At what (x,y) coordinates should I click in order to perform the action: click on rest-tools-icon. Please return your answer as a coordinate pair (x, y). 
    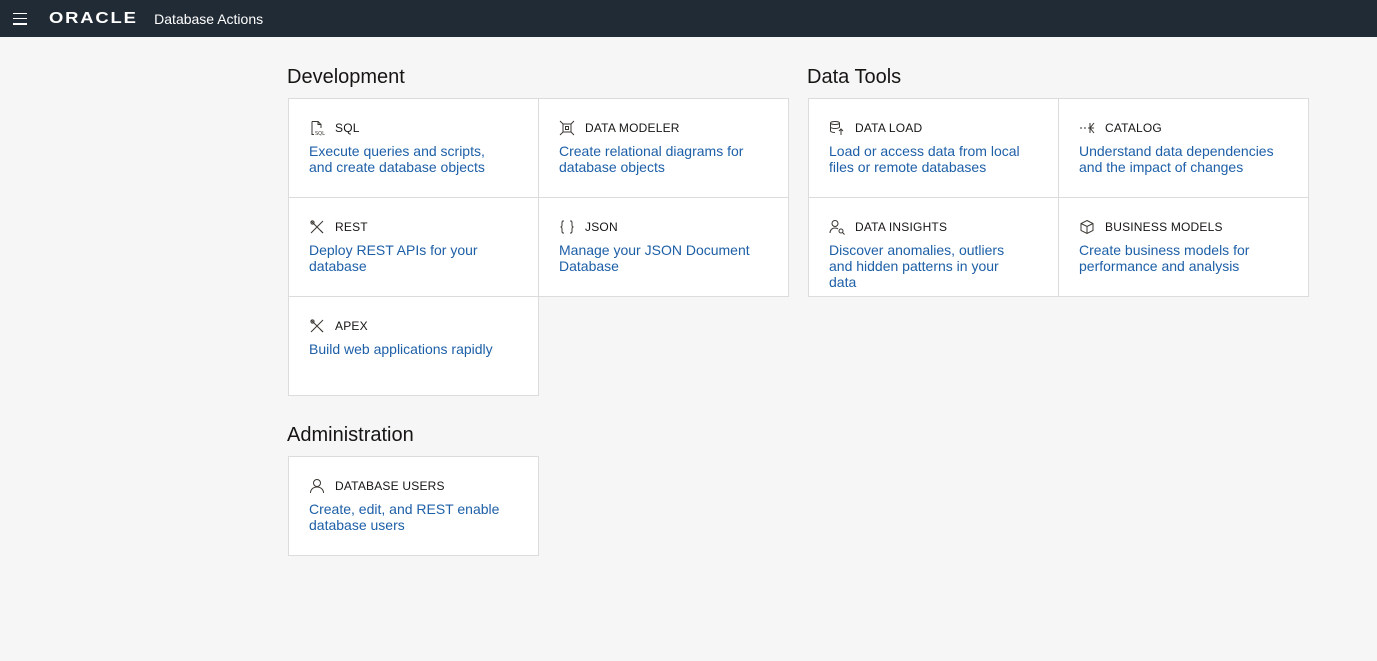
    Looking at the image, I should click on (317, 227).